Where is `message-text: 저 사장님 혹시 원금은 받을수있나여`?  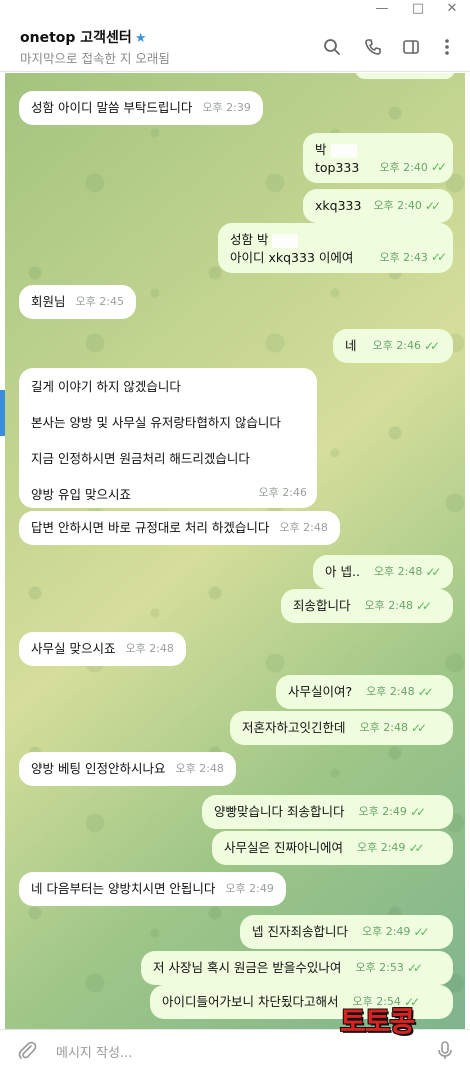 message-text: 저 사장님 혹시 원금은 받을수있나여 is located at coordinates (247, 967).